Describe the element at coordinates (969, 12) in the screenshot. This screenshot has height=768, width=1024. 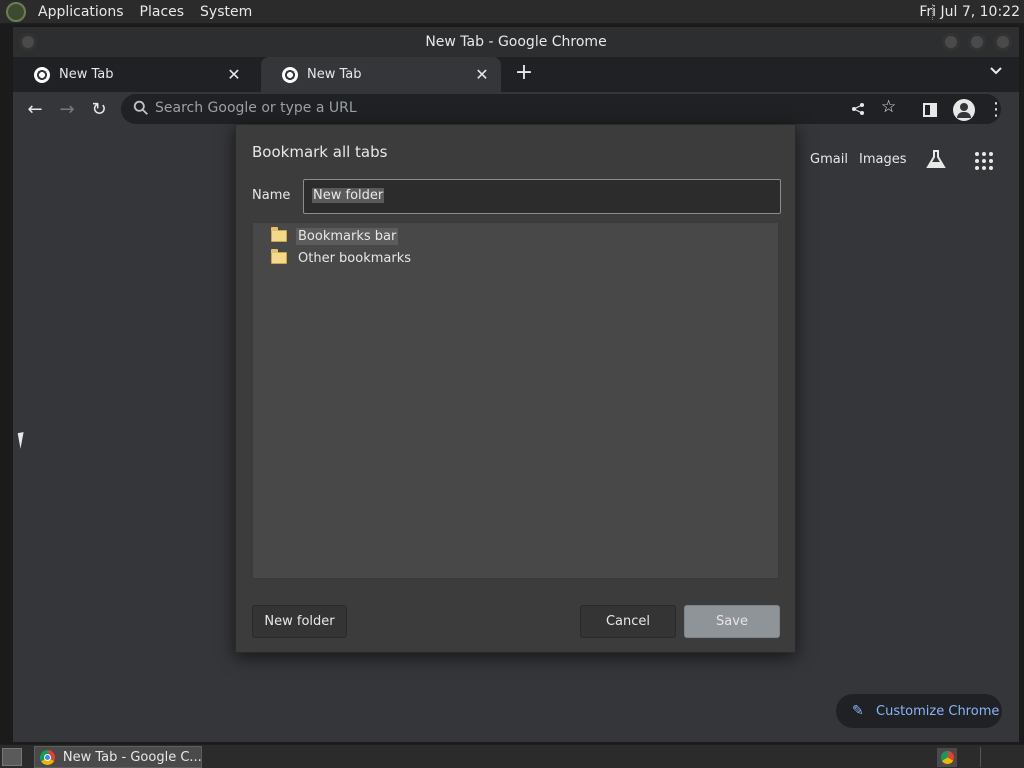
I see `clock: Fri Jul 7, 10:22` at that location.